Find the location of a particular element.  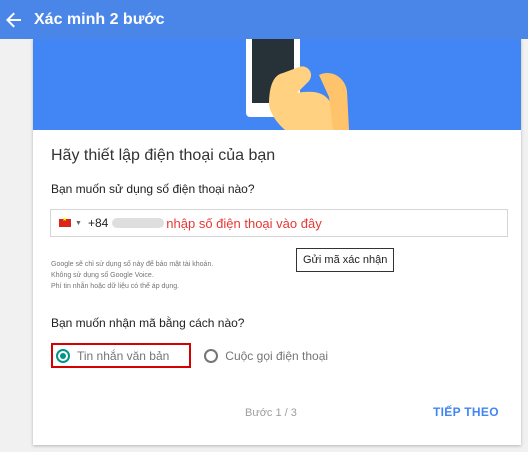

chevron-down-icon: ▼ is located at coordinates (78, 223).